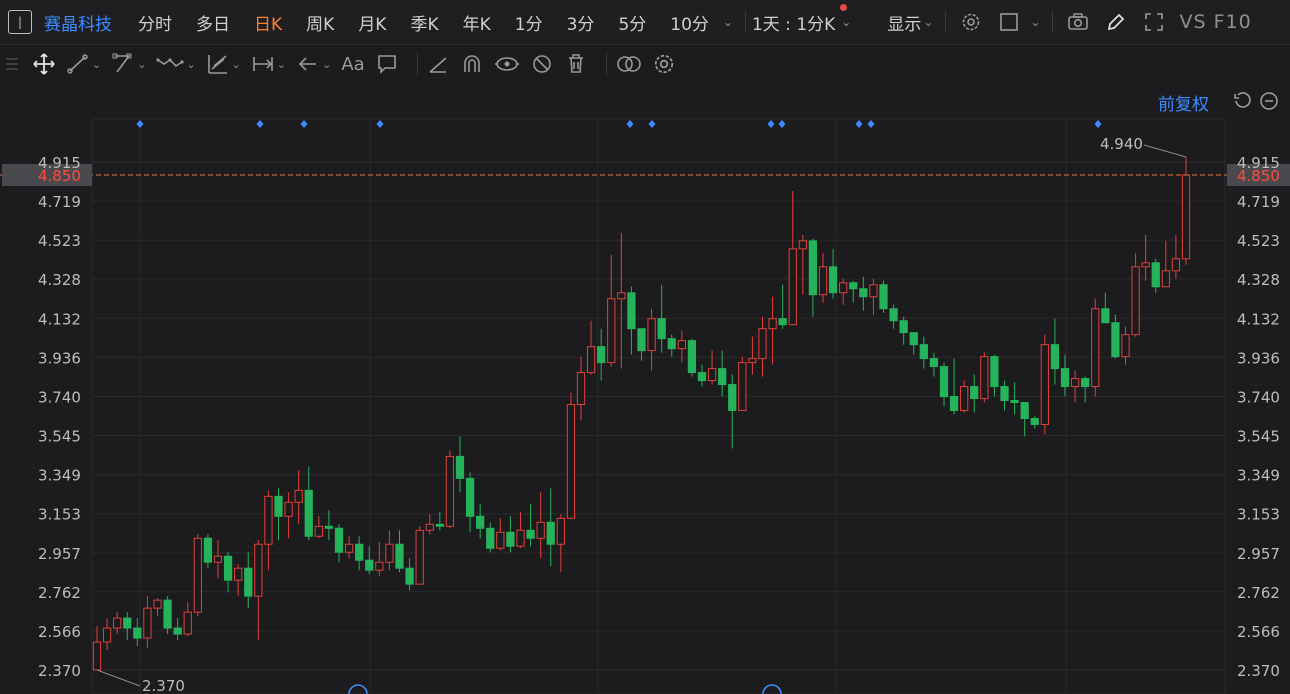  I want to click on comment-tool, so click(387, 64).